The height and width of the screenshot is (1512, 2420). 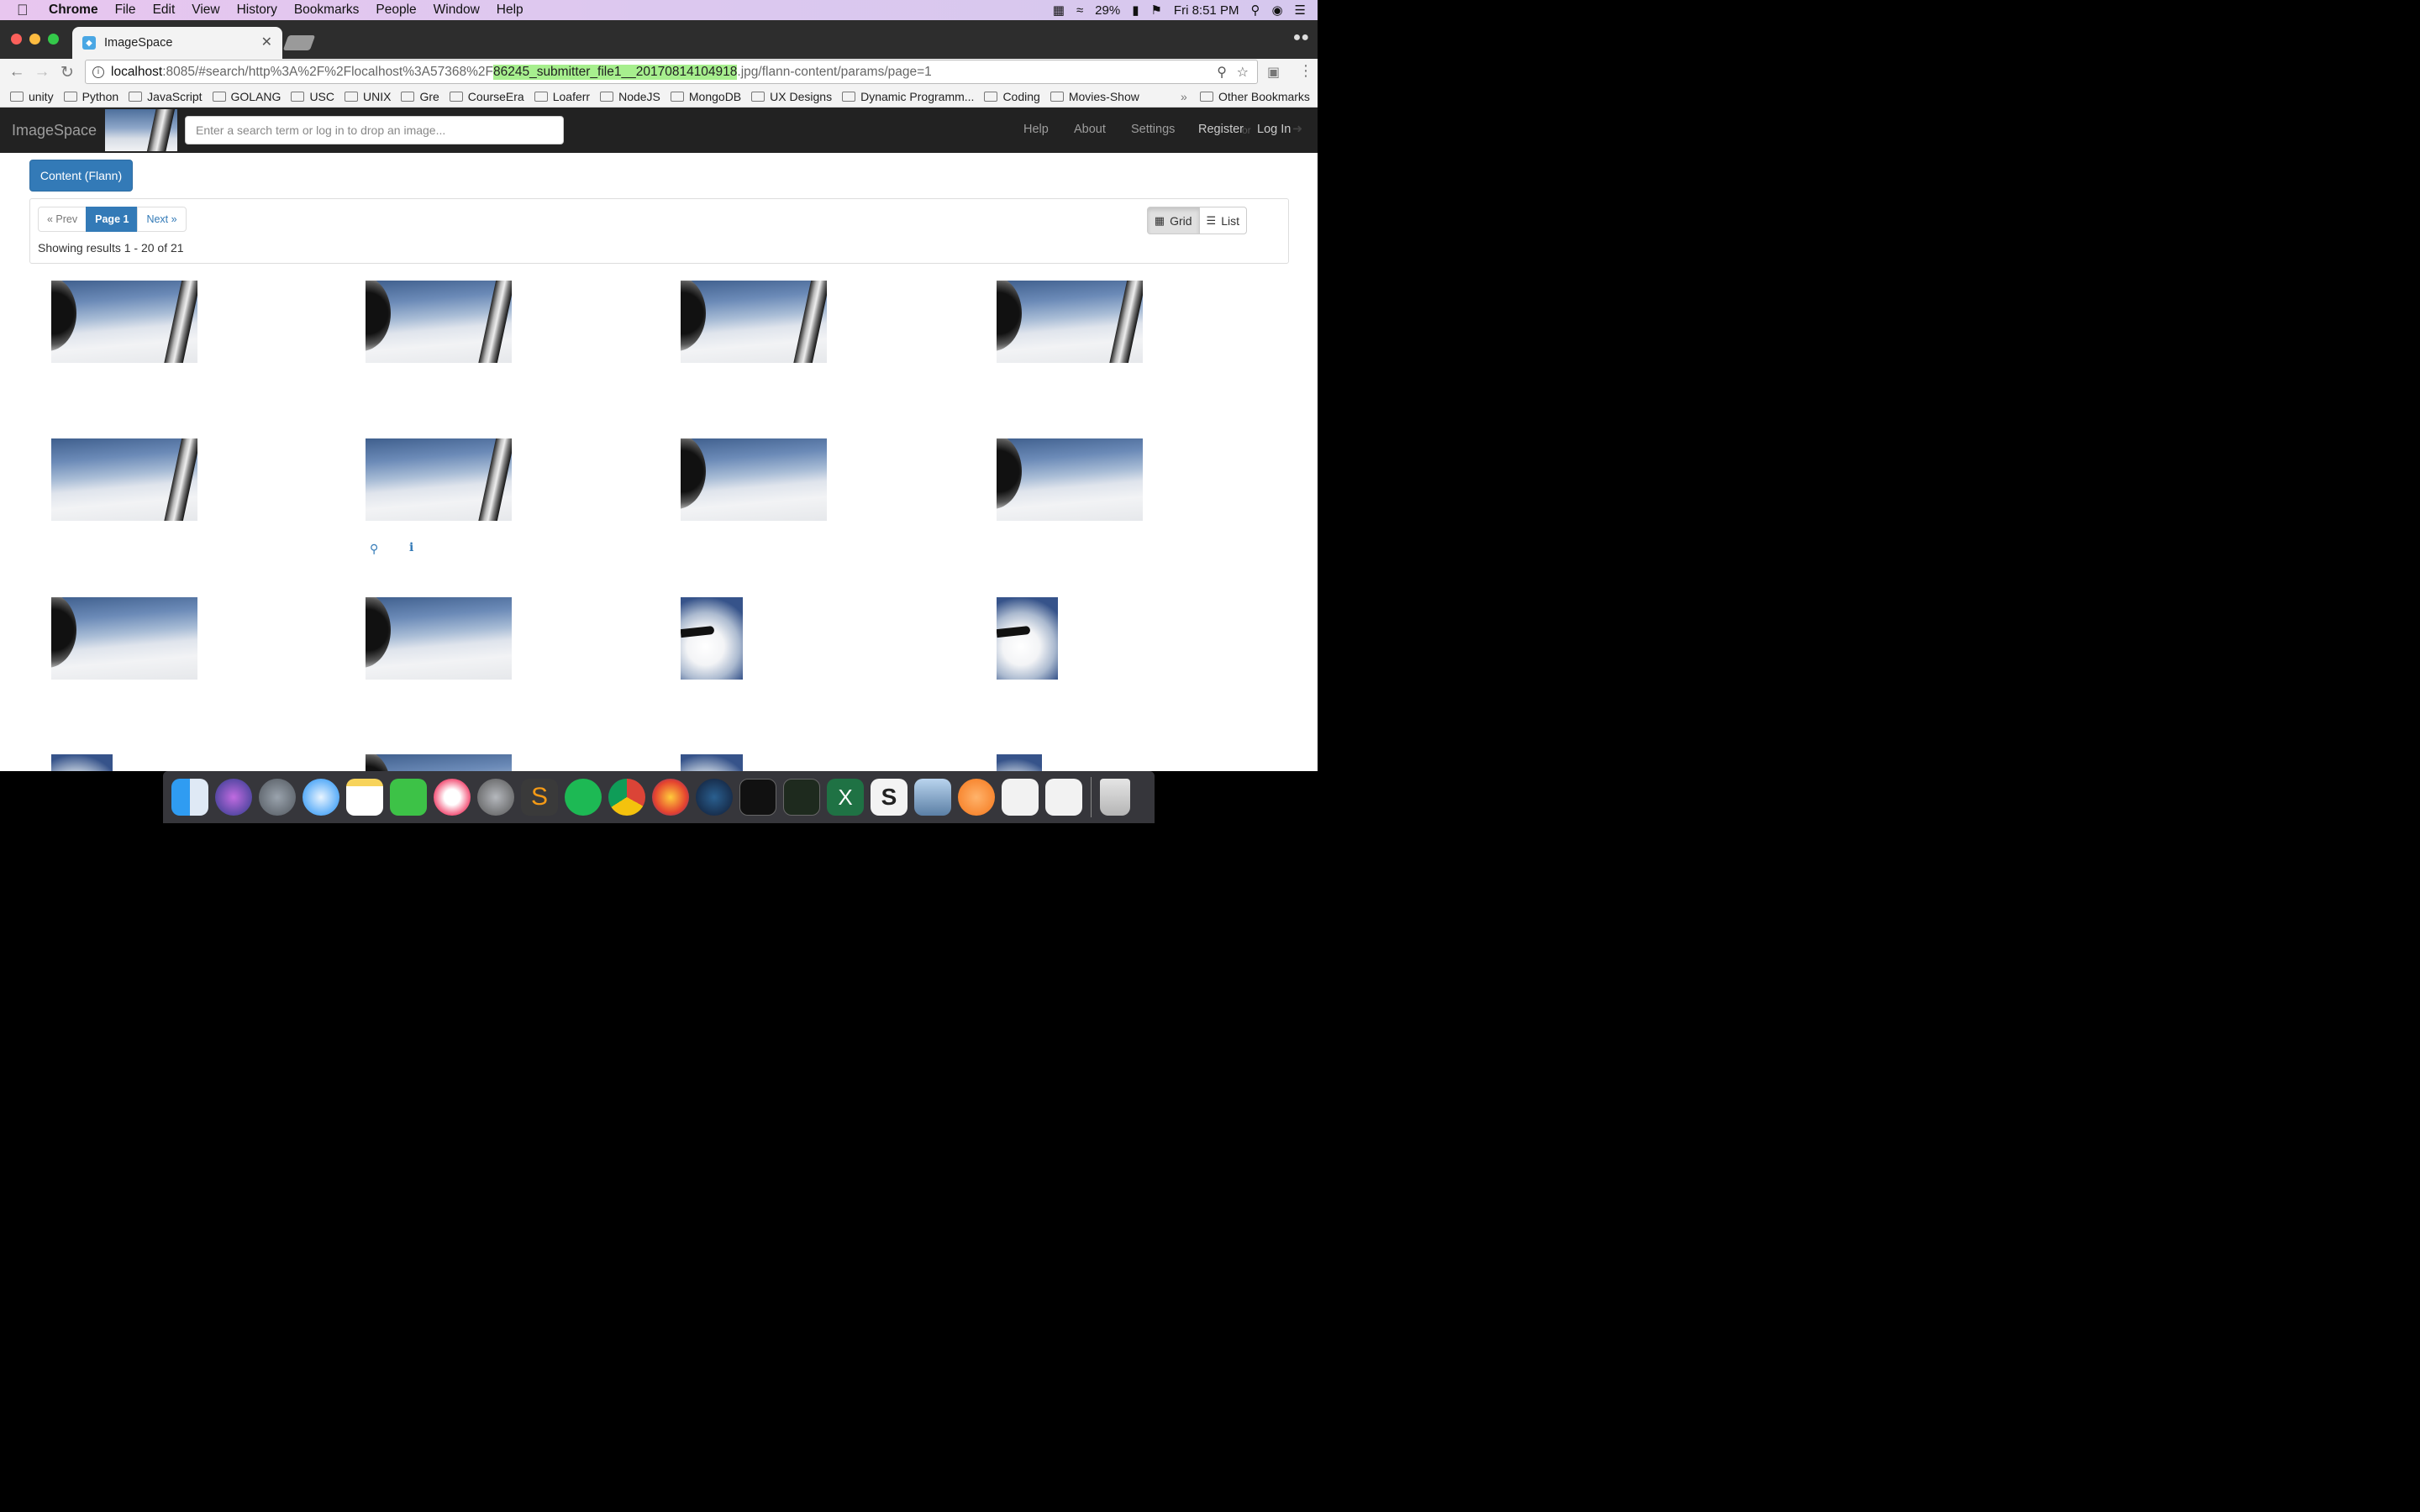 I want to click on itunes-icon, so click(x=452, y=797).